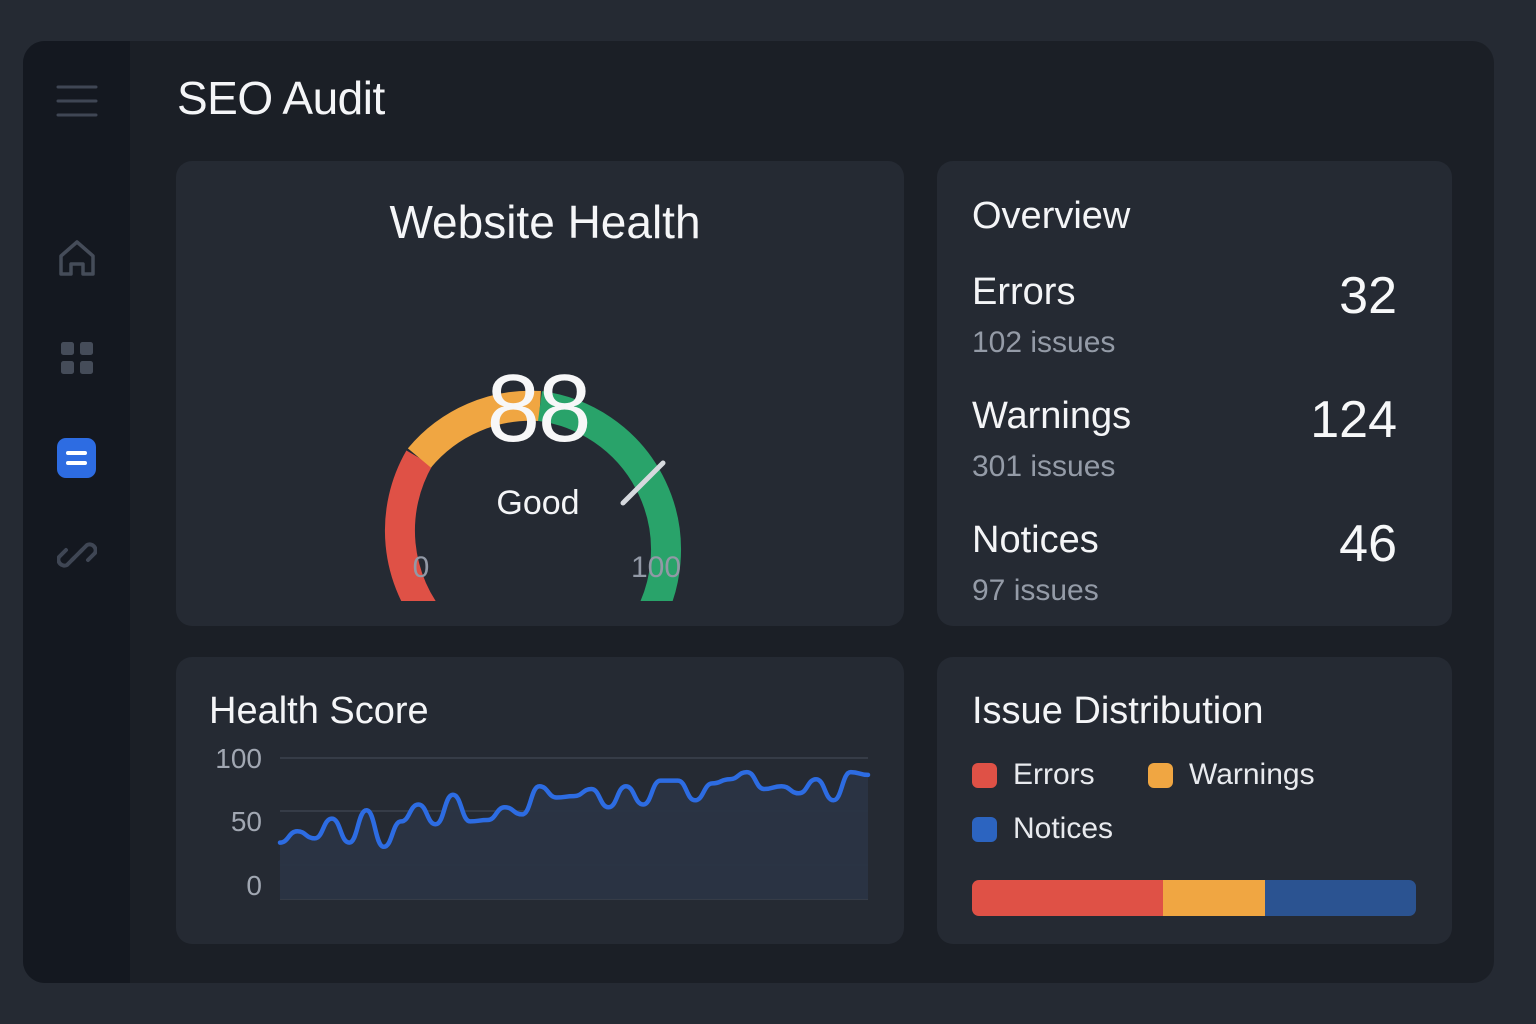 This screenshot has height=1024, width=1536. What do you see at coordinates (319, 711) in the screenshot?
I see `health-score-title: Health Score` at bounding box center [319, 711].